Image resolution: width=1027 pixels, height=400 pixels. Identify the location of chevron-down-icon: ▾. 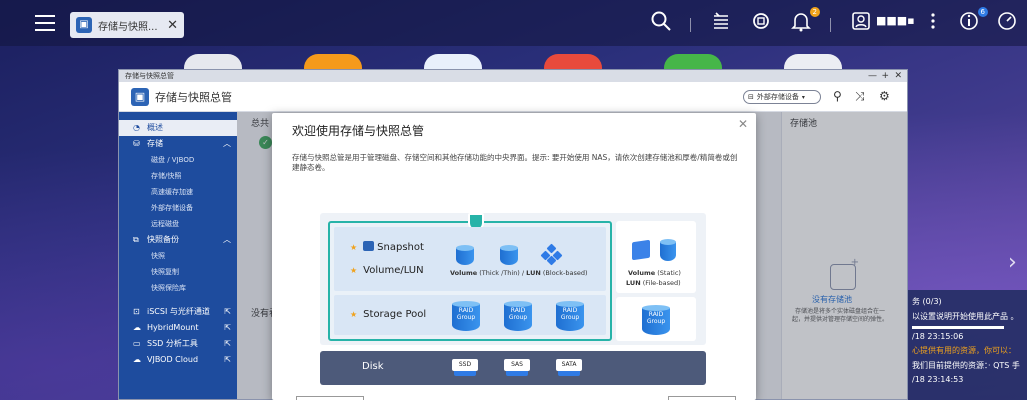
(803, 97).